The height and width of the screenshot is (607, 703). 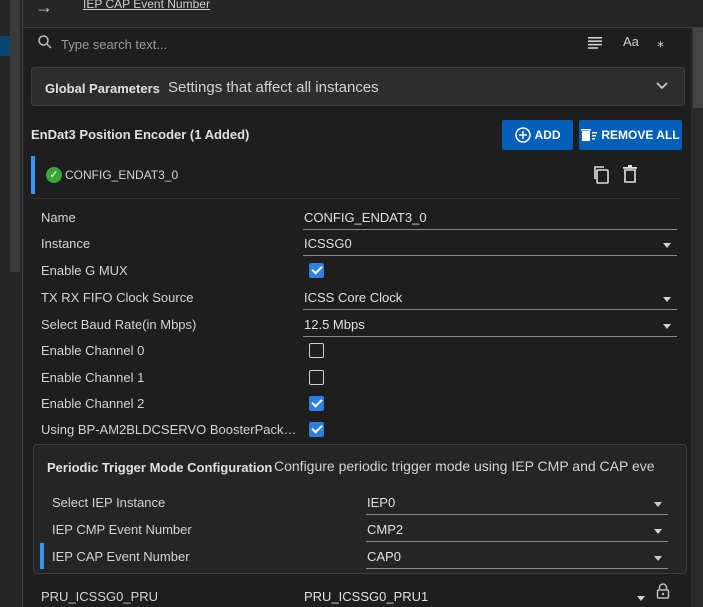 What do you see at coordinates (517, 559) in the screenshot?
I see `iep-cap-select: CAP0` at bounding box center [517, 559].